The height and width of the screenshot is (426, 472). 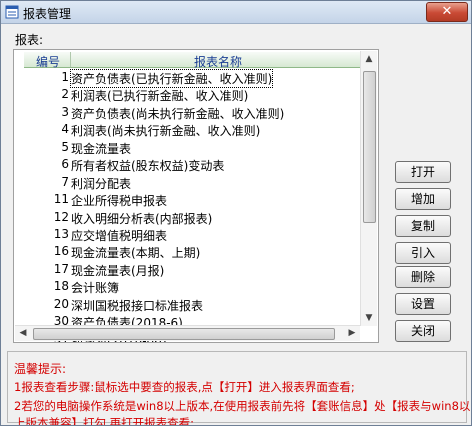 I want to click on import-button: 引入, so click(x=423, y=253).